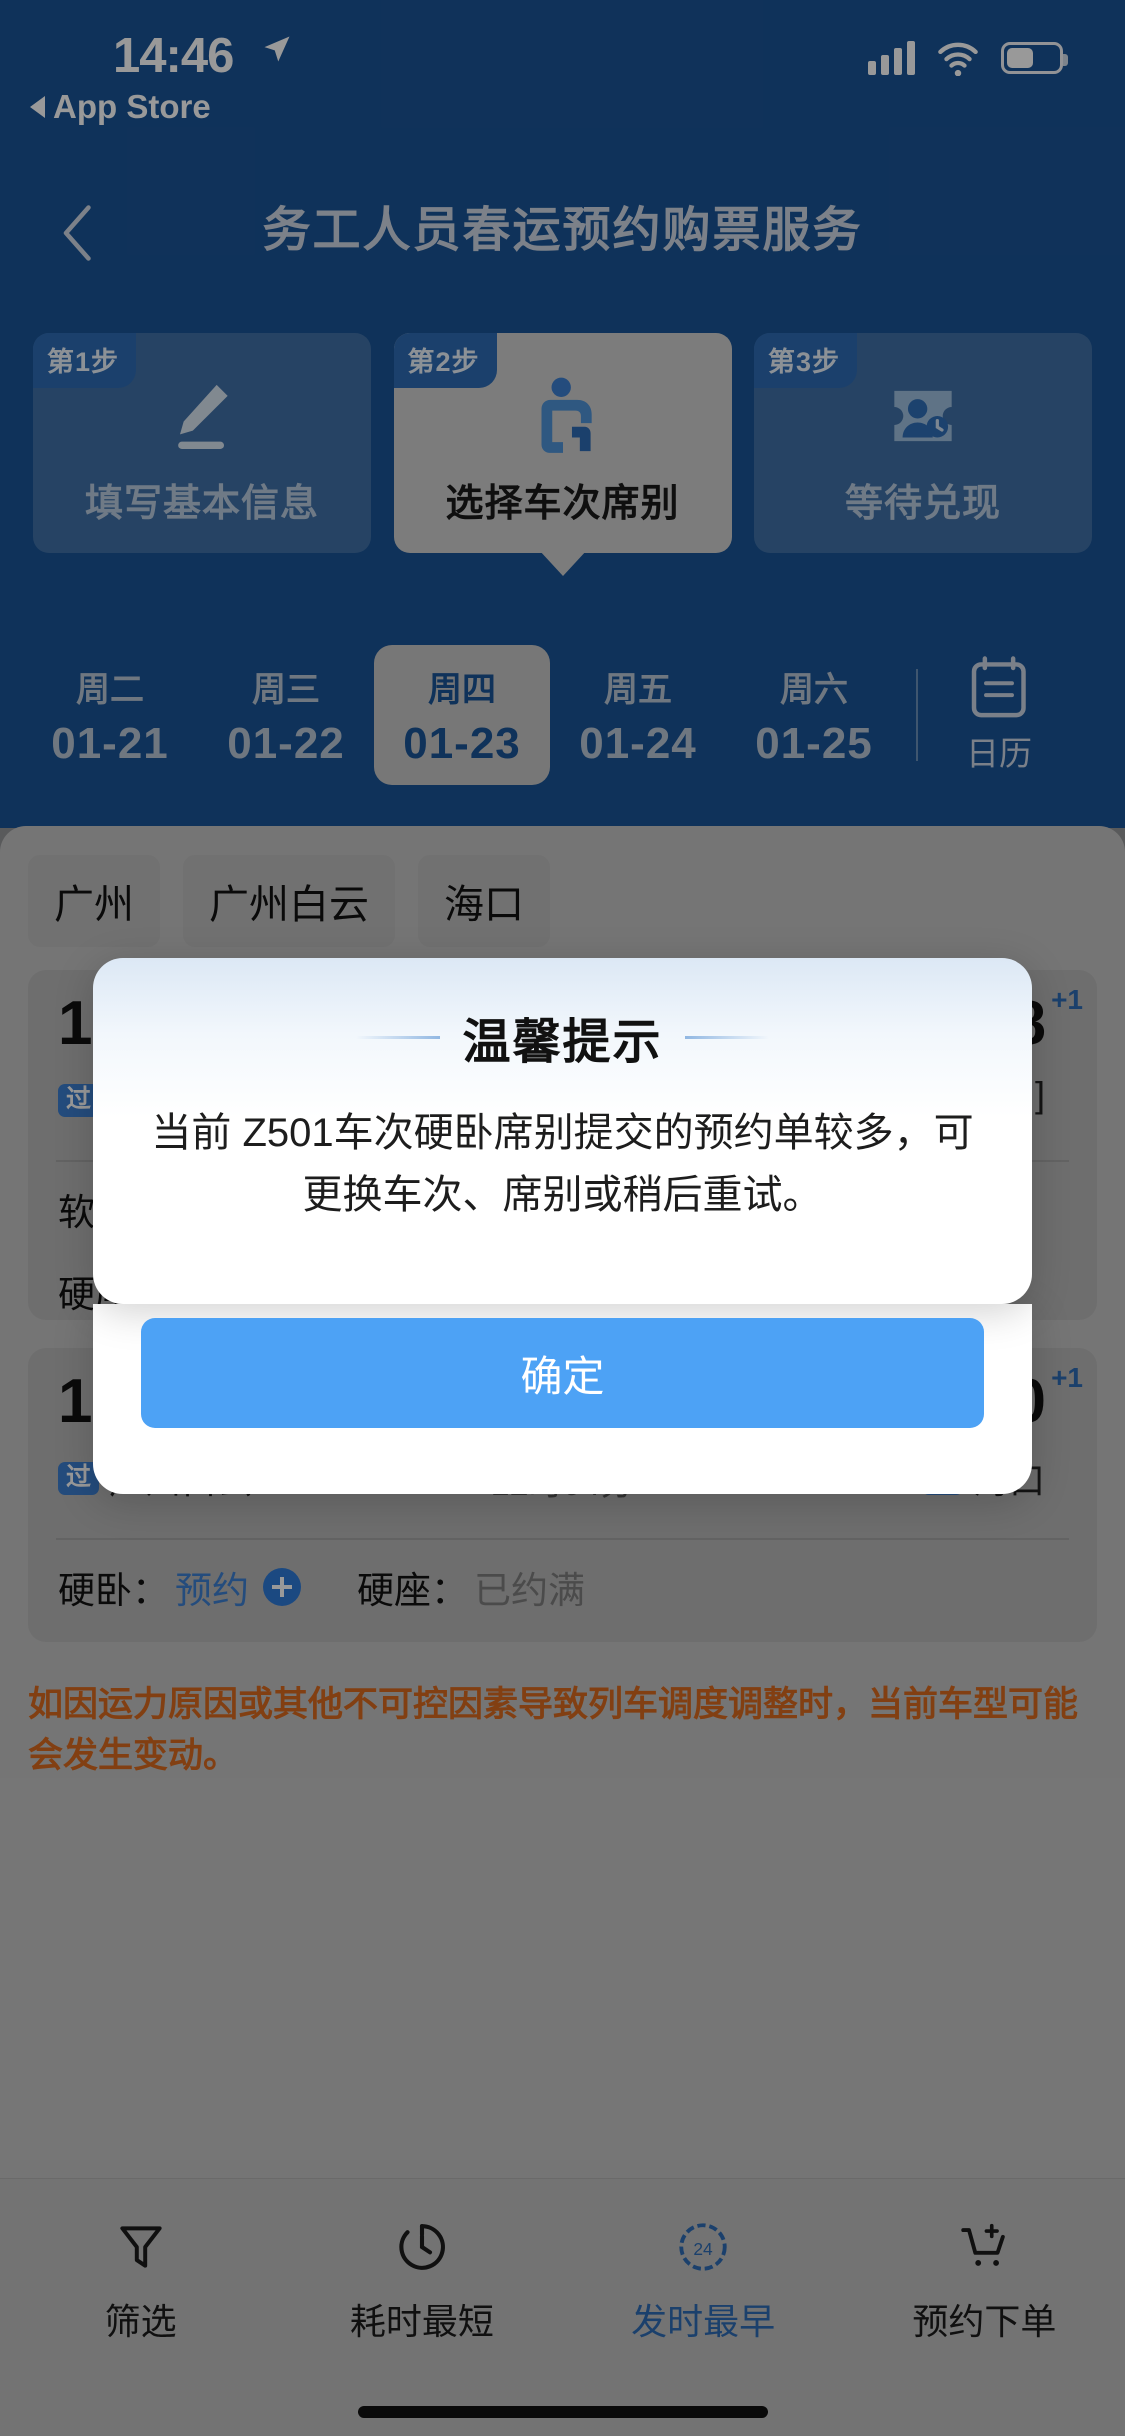 This screenshot has height=2436, width=1125. What do you see at coordinates (562, 1373) in the screenshot?
I see `modal-confirm-button: 确定` at bounding box center [562, 1373].